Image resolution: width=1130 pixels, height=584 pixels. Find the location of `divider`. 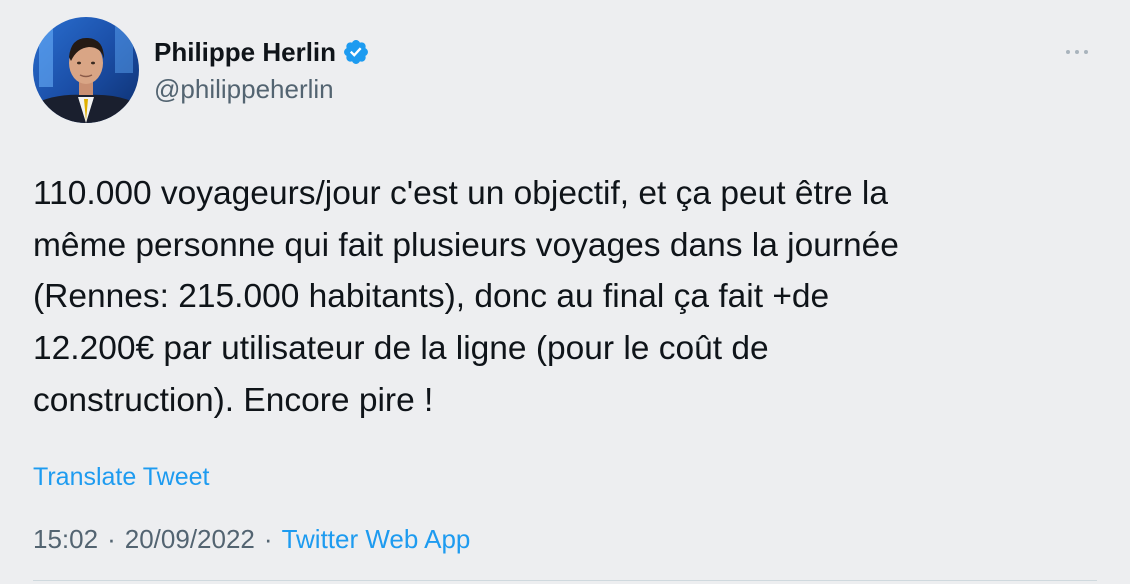

divider is located at coordinates (565, 580).